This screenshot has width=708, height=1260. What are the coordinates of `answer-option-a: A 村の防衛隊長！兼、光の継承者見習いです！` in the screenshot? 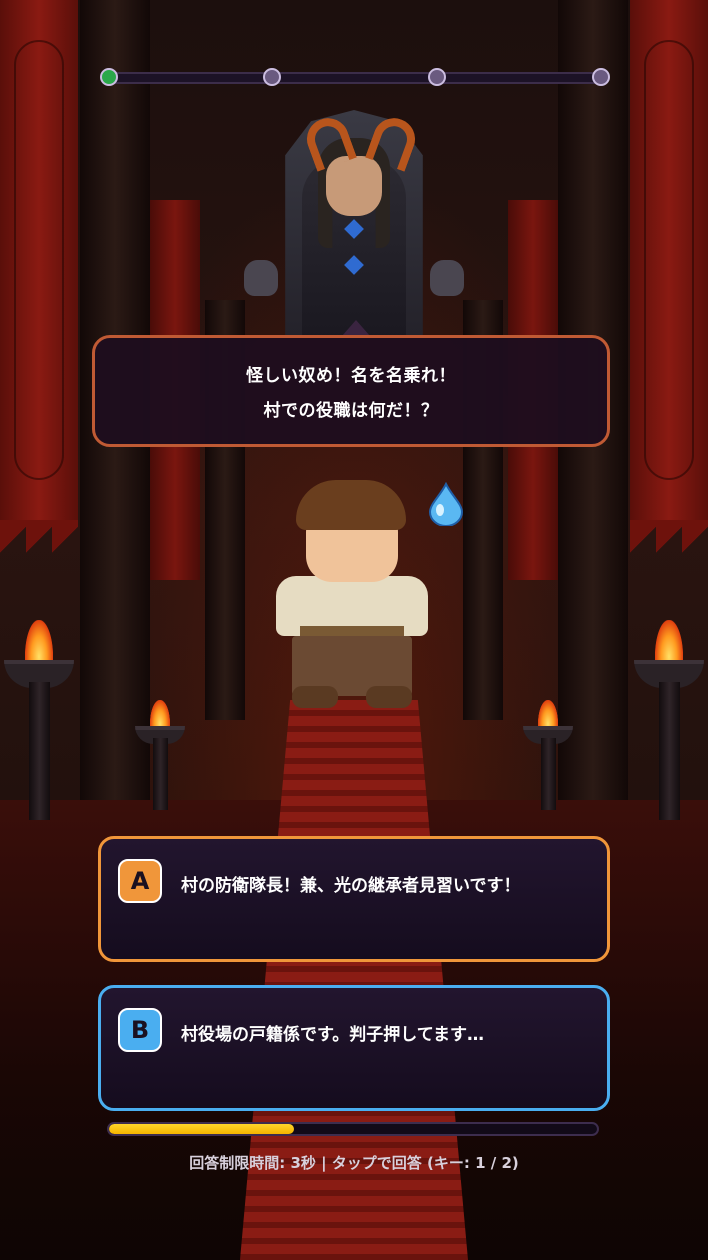 It's located at (354, 899).